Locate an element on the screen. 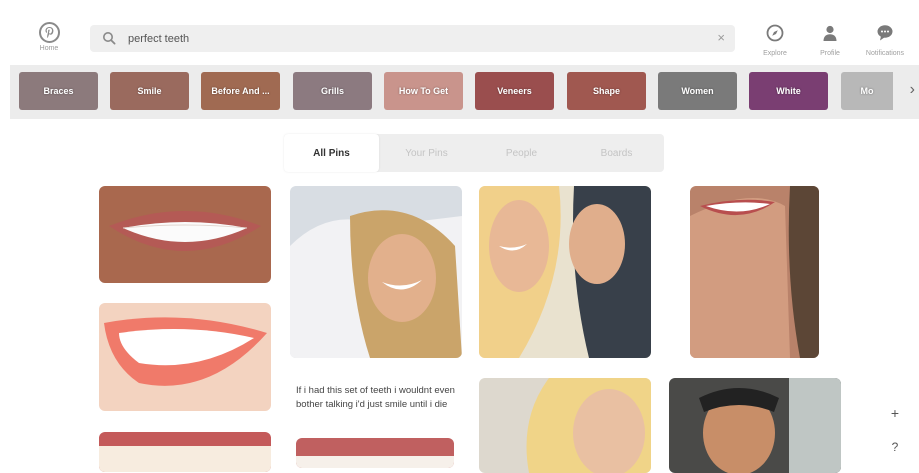 The height and width of the screenshot is (473, 919). category-chip: White is located at coordinates (788, 91).